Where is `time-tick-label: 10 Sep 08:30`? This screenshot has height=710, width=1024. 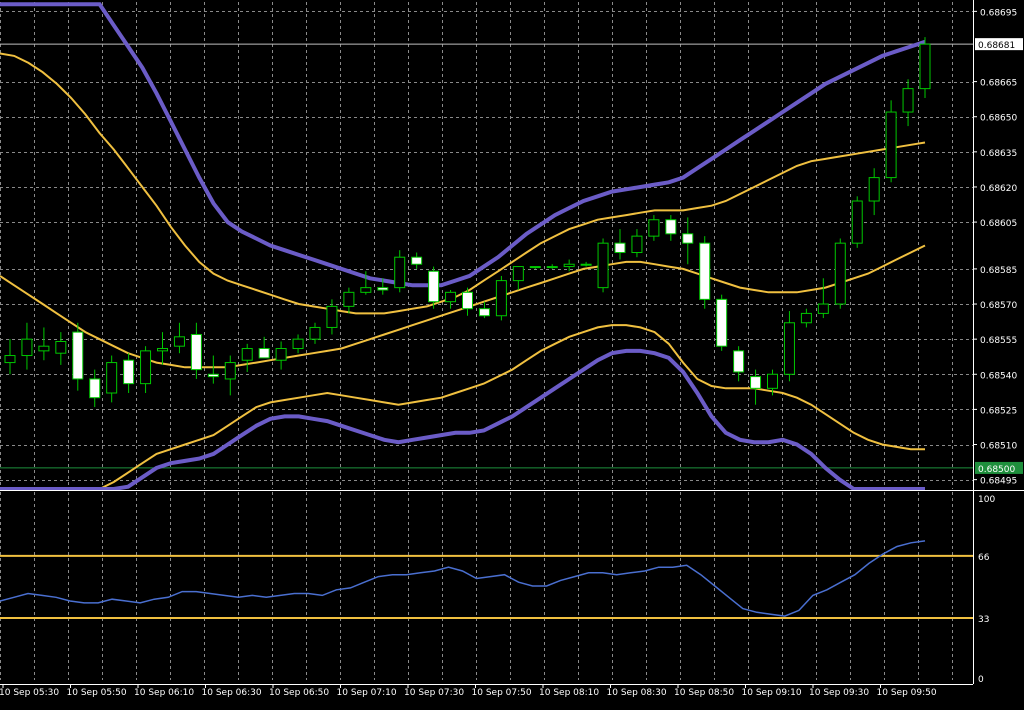 time-tick-label: 10 Sep 08:30 is located at coordinates (637, 693).